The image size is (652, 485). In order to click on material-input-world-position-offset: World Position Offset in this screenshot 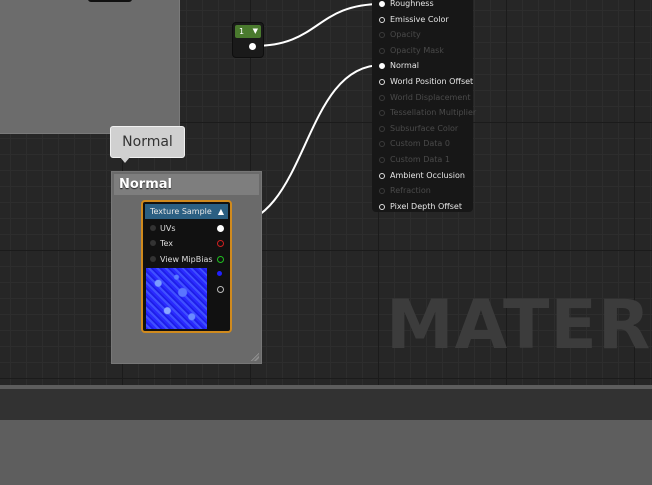, I will do `click(426, 82)`.